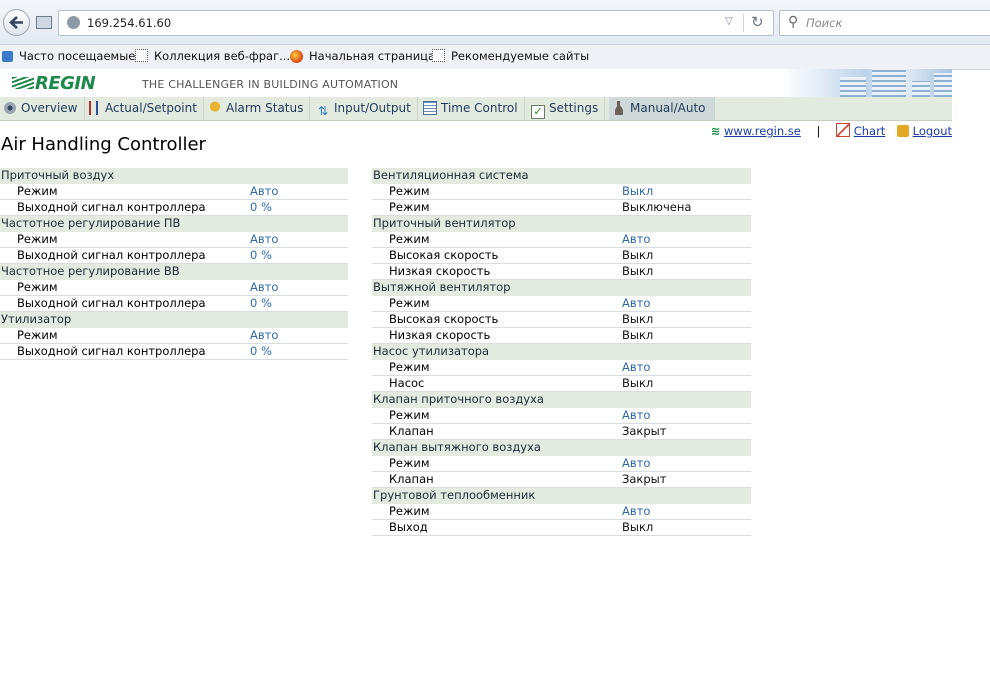  What do you see at coordinates (151, 108) in the screenshot?
I see `tab-label: Actual/Setpoint` at bounding box center [151, 108].